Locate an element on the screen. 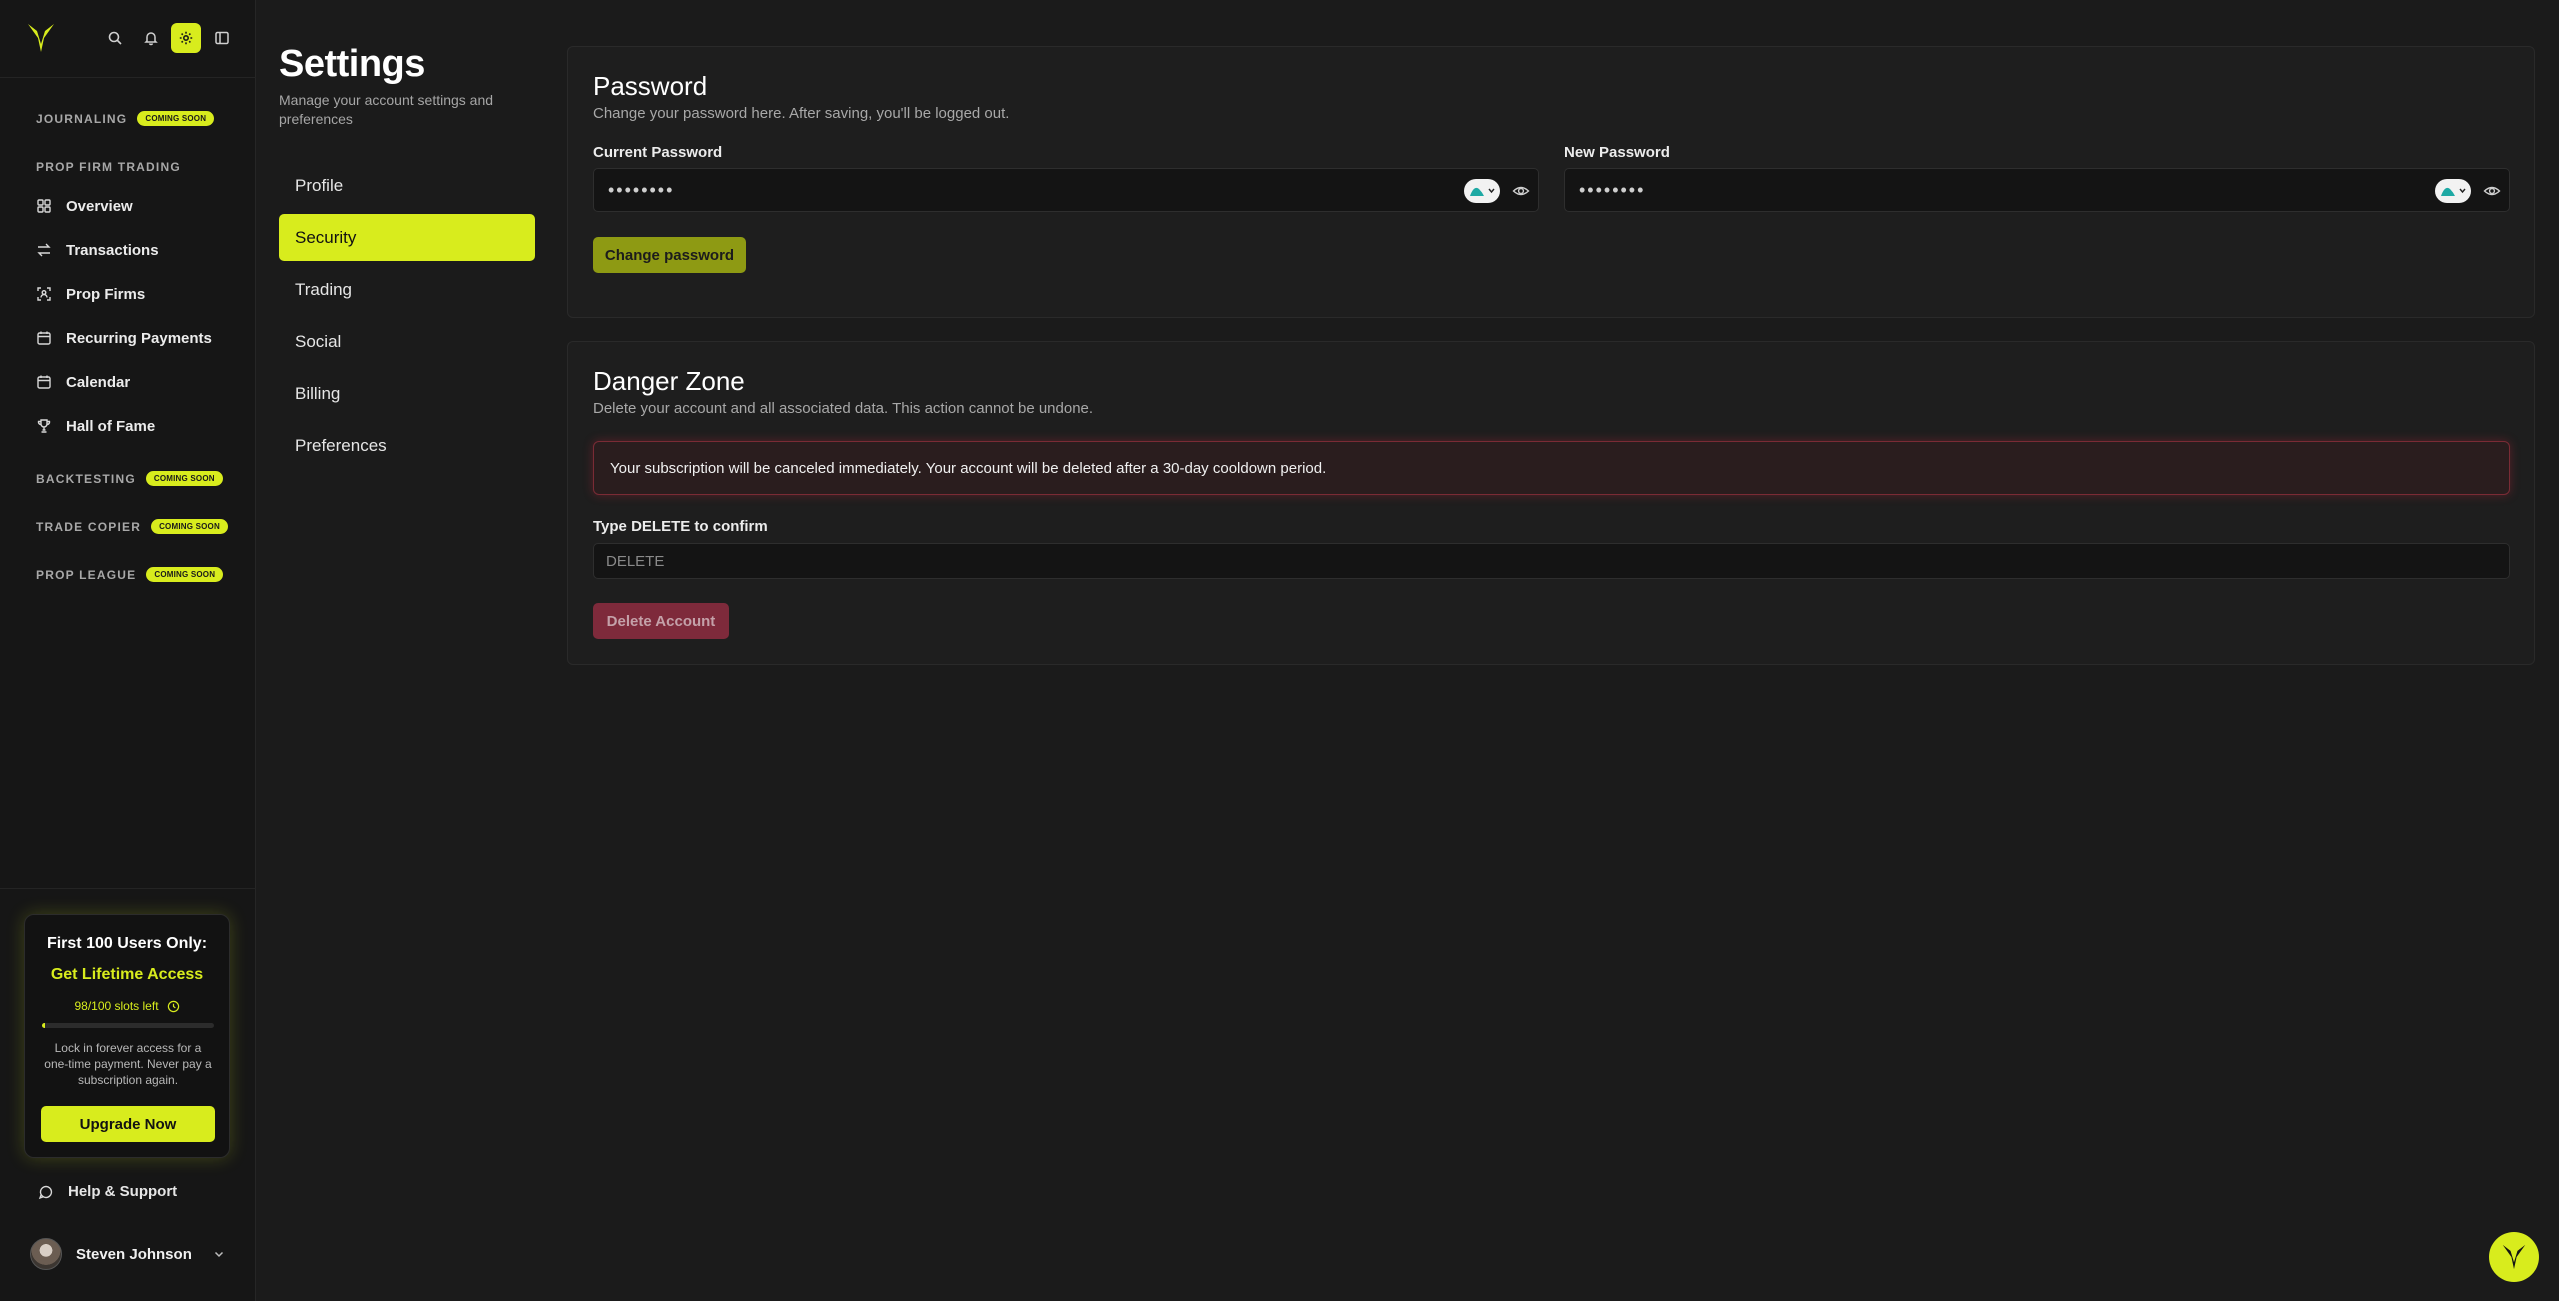 Image resolution: width=2559 pixels, height=1301 pixels. sidebar-item-prop-firms: Prop Firms is located at coordinates (90, 294).